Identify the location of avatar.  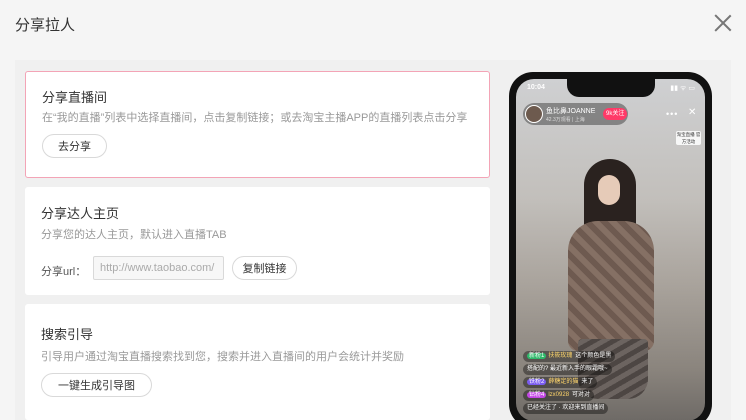
(534, 114).